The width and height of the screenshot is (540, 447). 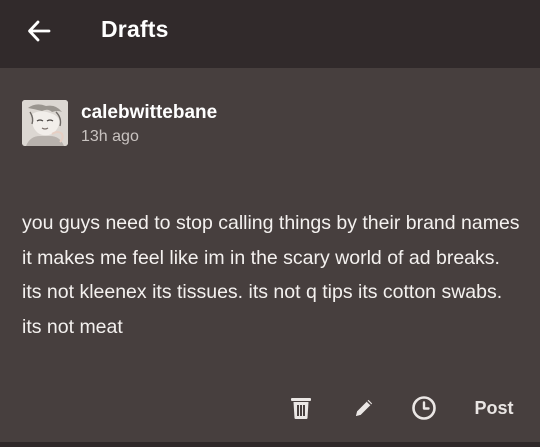 I want to click on post-meta: calebwittebane 13h ago, so click(x=149, y=124).